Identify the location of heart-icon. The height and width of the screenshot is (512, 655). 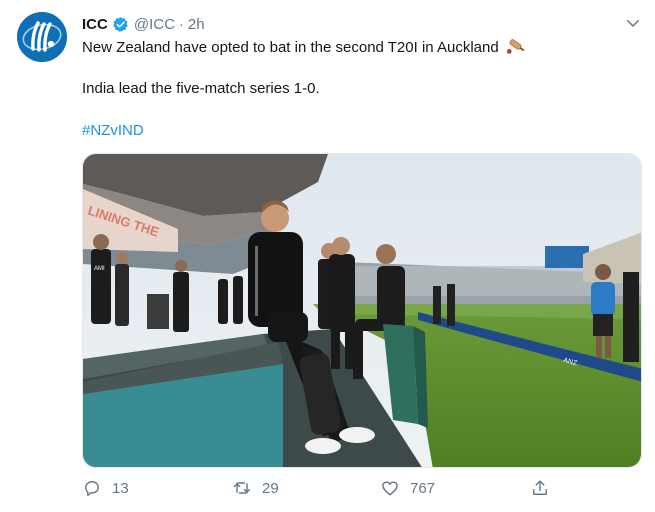
(390, 488).